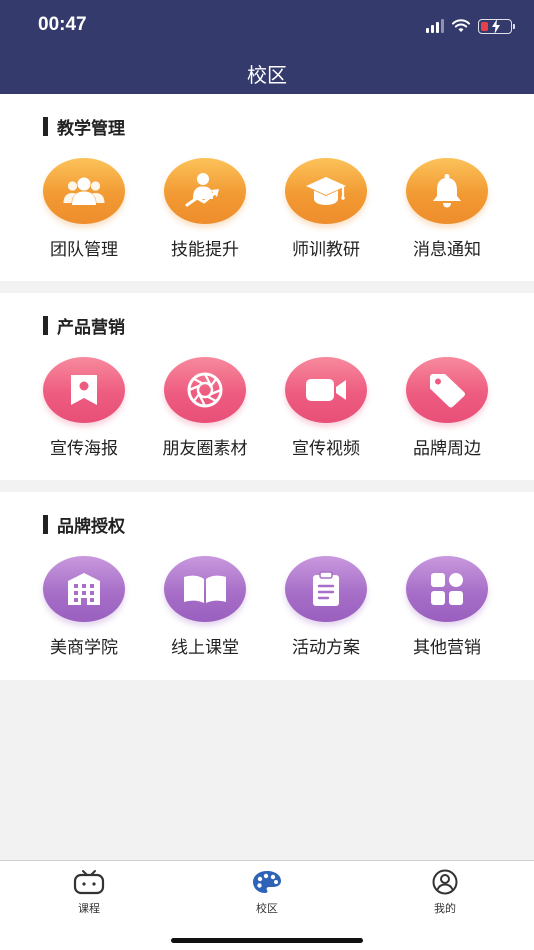 This screenshot has height=950, width=534. I want to click on menu-item-label: 团队管理, so click(84, 250).